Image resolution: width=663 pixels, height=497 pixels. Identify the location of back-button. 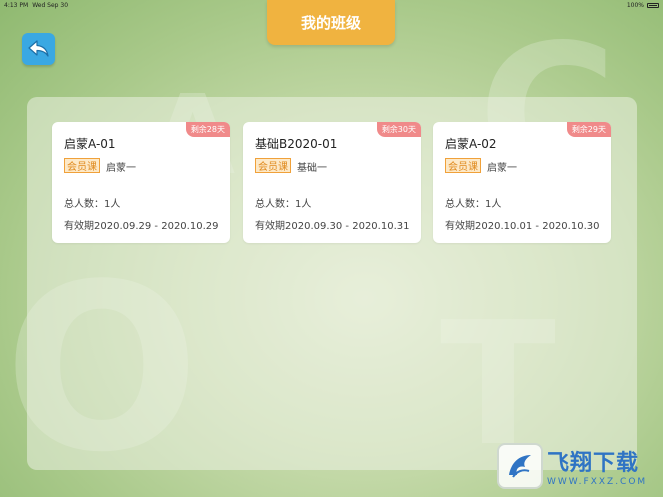
(38, 49).